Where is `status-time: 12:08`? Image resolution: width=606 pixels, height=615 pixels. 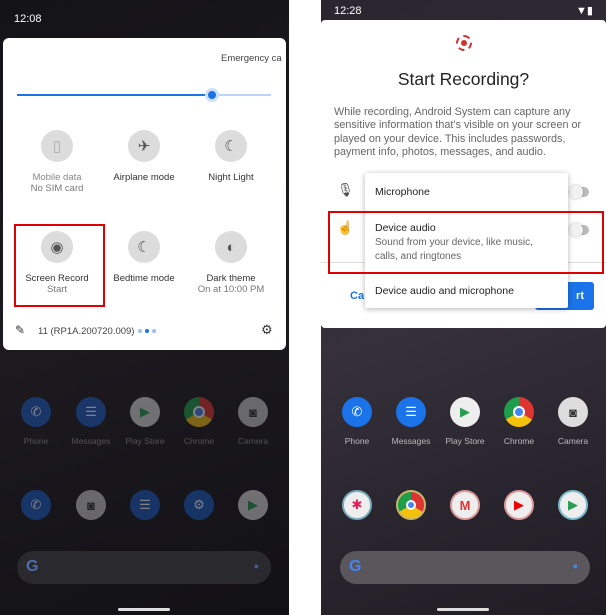
status-time: 12:08 is located at coordinates (28, 19).